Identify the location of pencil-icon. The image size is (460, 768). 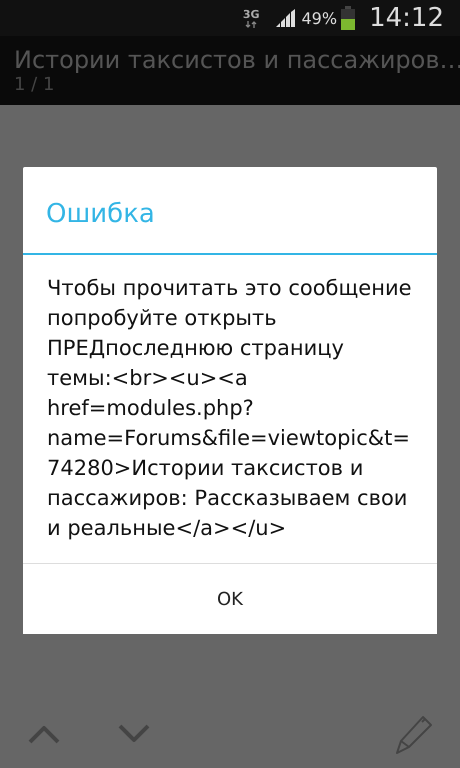
(414, 734).